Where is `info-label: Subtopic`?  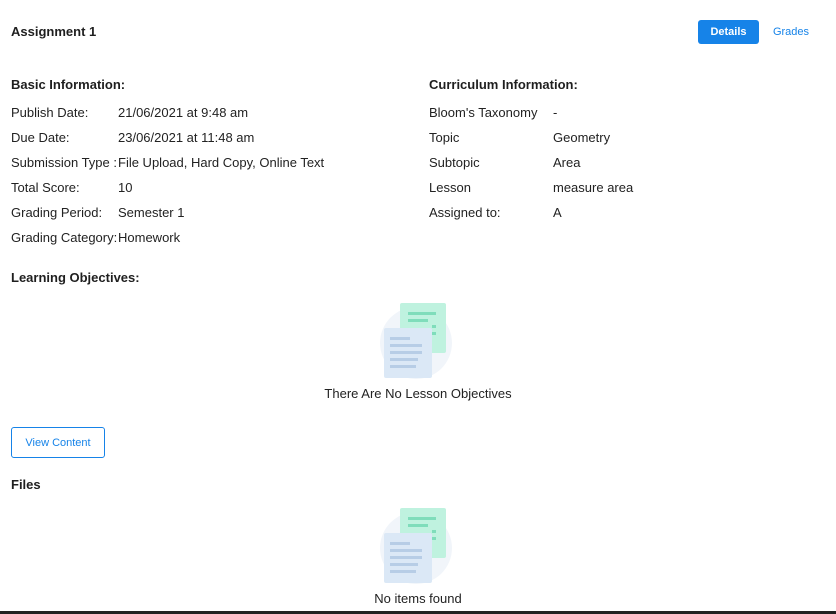
info-label: Subtopic is located at coordinates (454, 162).